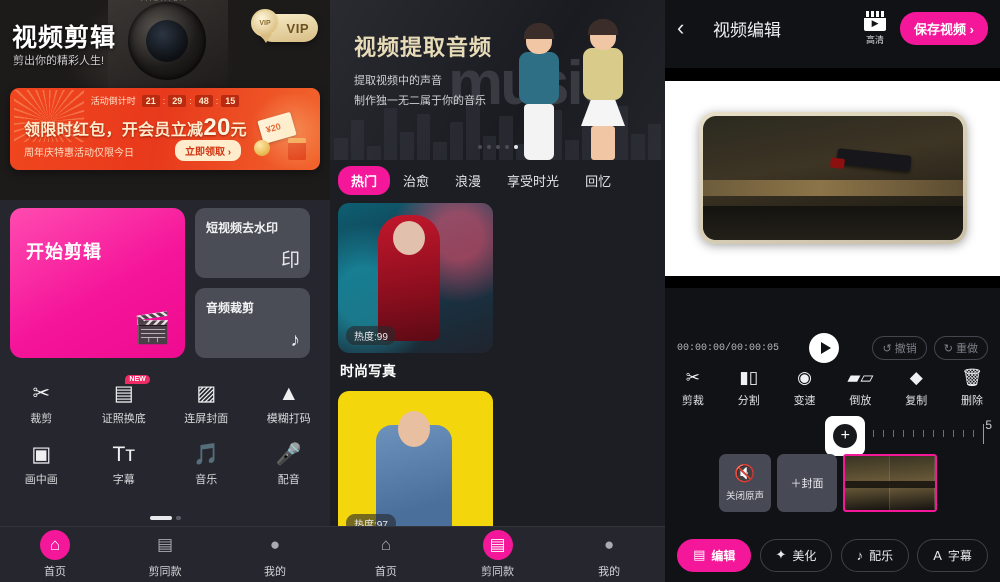 The image size is (1000, 582). I want to click on skirt-shape, so click(603, 113).